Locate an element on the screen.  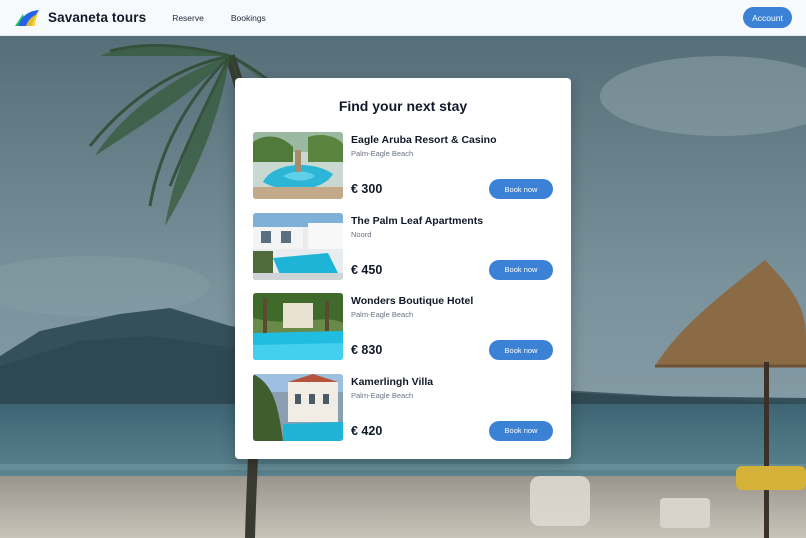
card-title: Find your next stay is located at coordinates (403, 106).